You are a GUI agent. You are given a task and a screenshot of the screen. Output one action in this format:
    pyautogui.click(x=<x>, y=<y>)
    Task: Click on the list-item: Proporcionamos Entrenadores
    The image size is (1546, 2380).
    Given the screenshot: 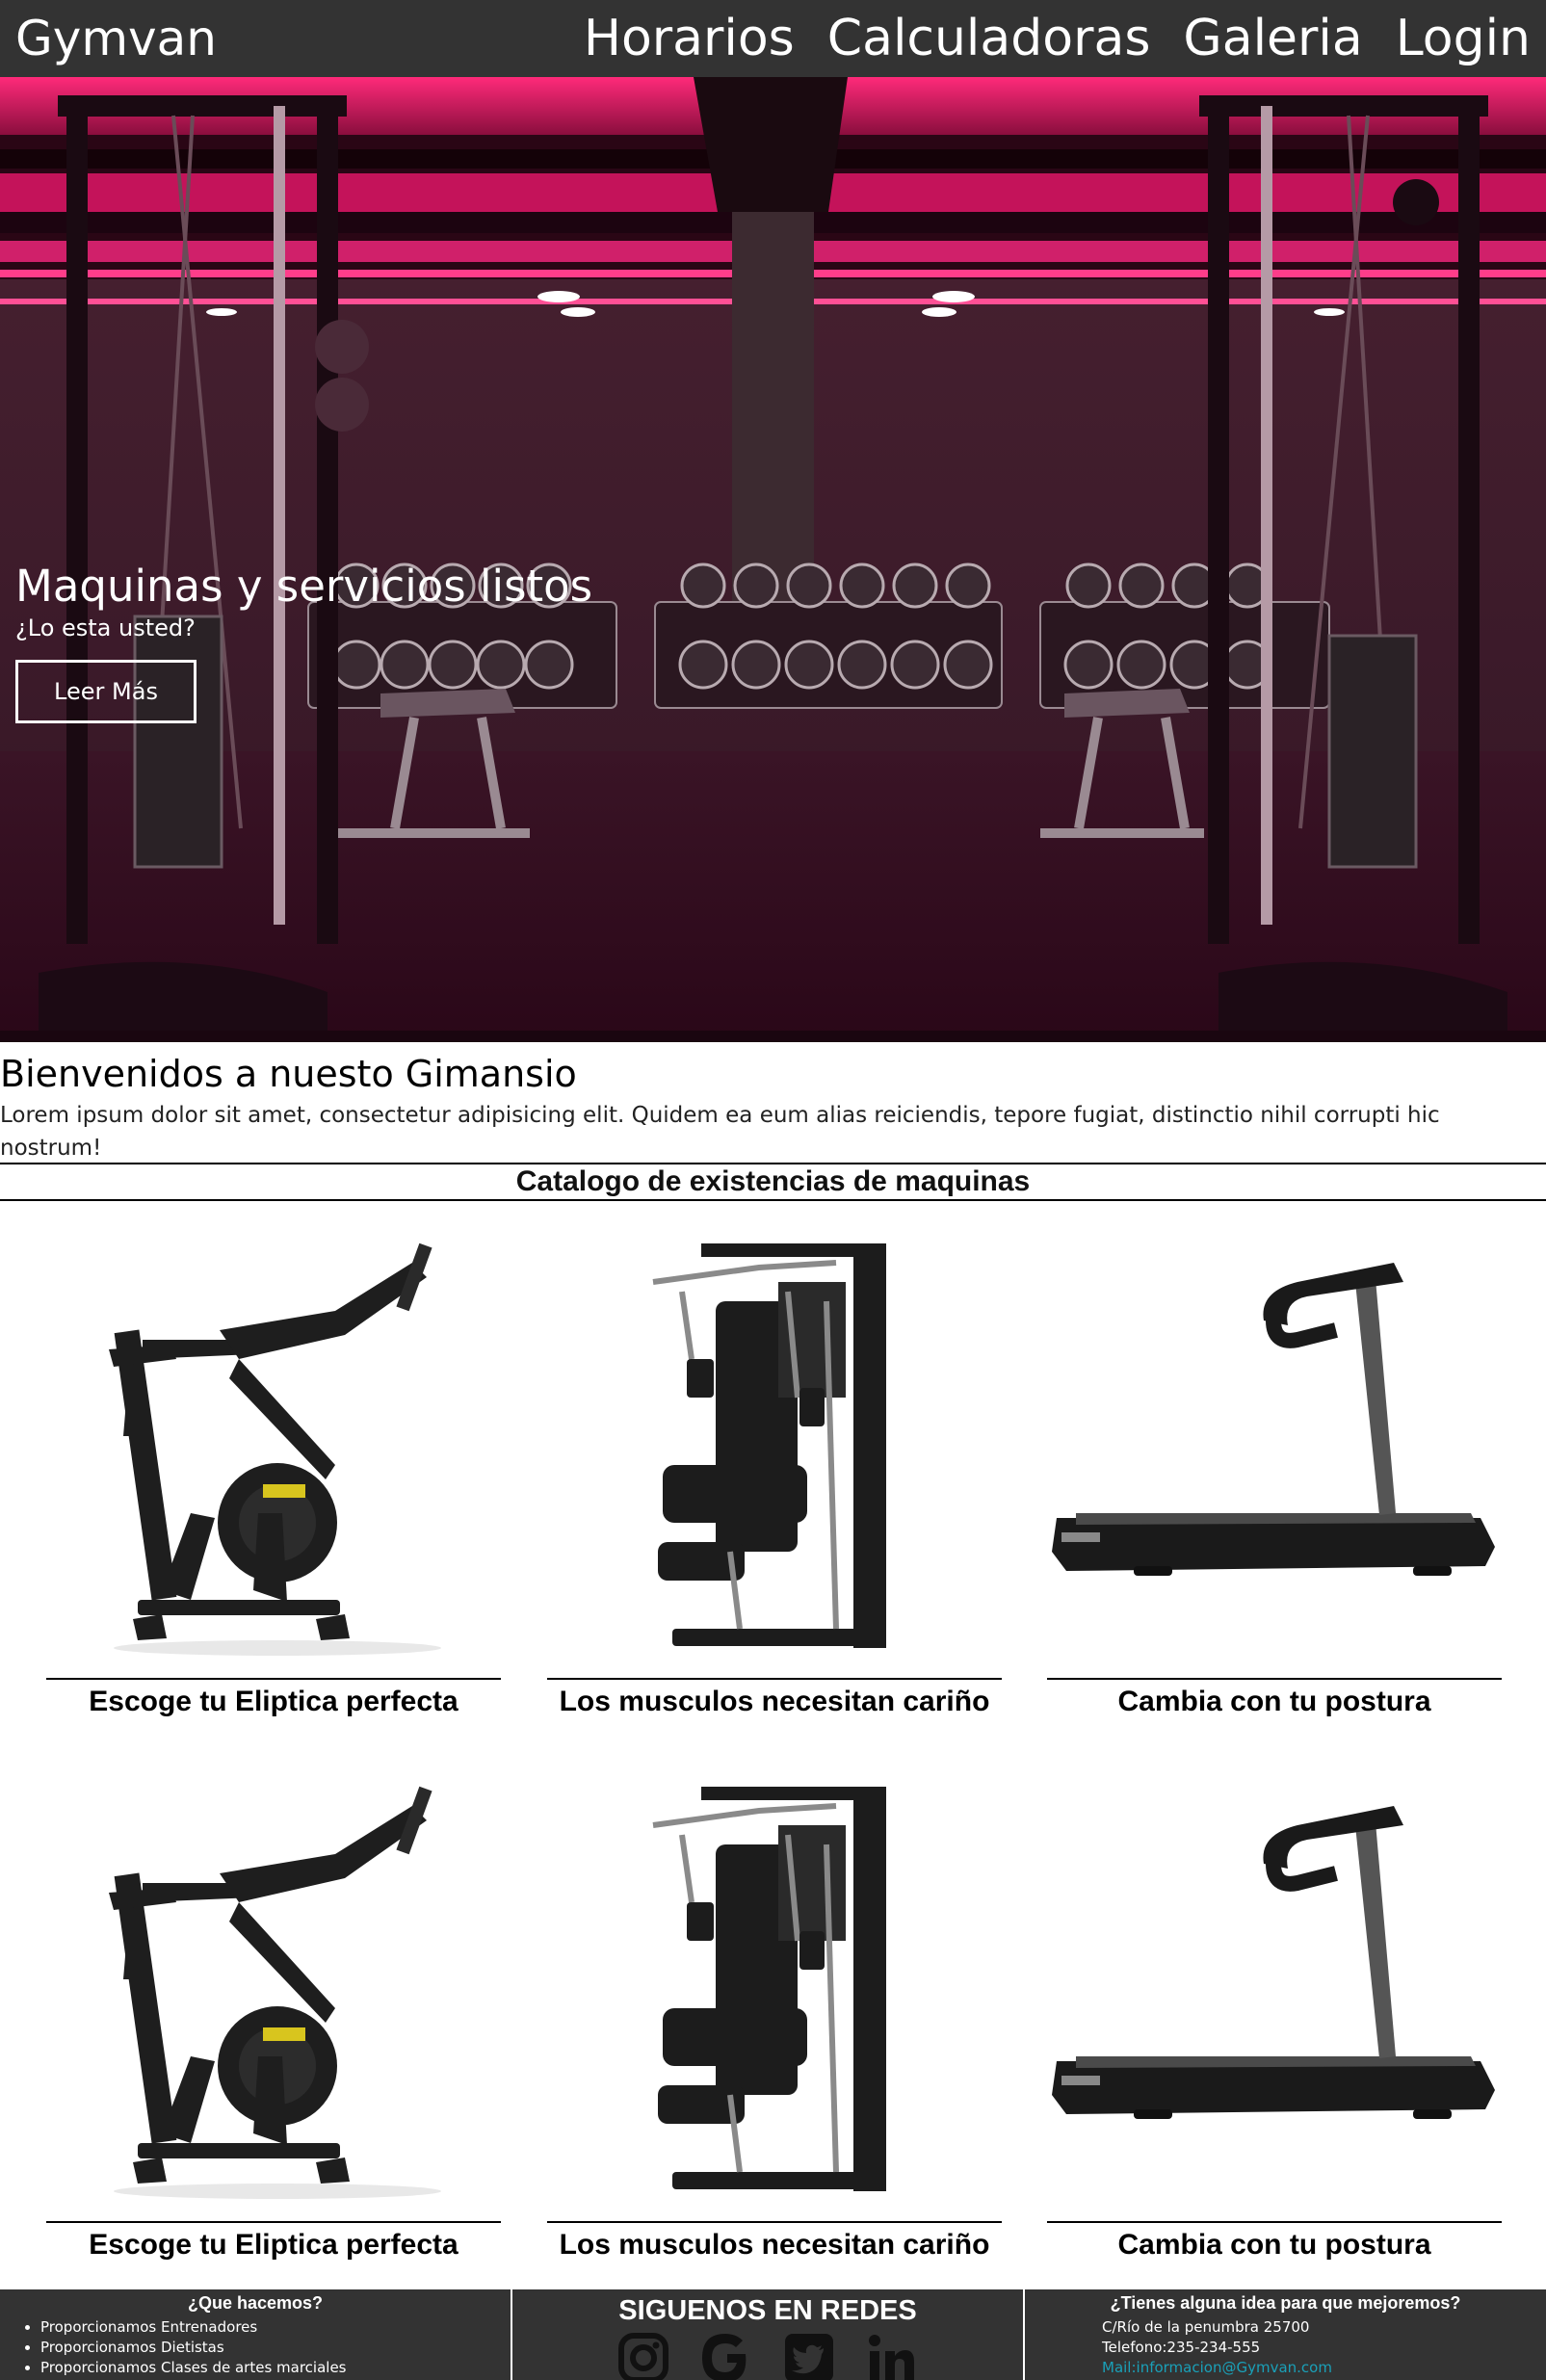 What is the action you would take?
    pyautogui.click(x=276, y=2328)
    